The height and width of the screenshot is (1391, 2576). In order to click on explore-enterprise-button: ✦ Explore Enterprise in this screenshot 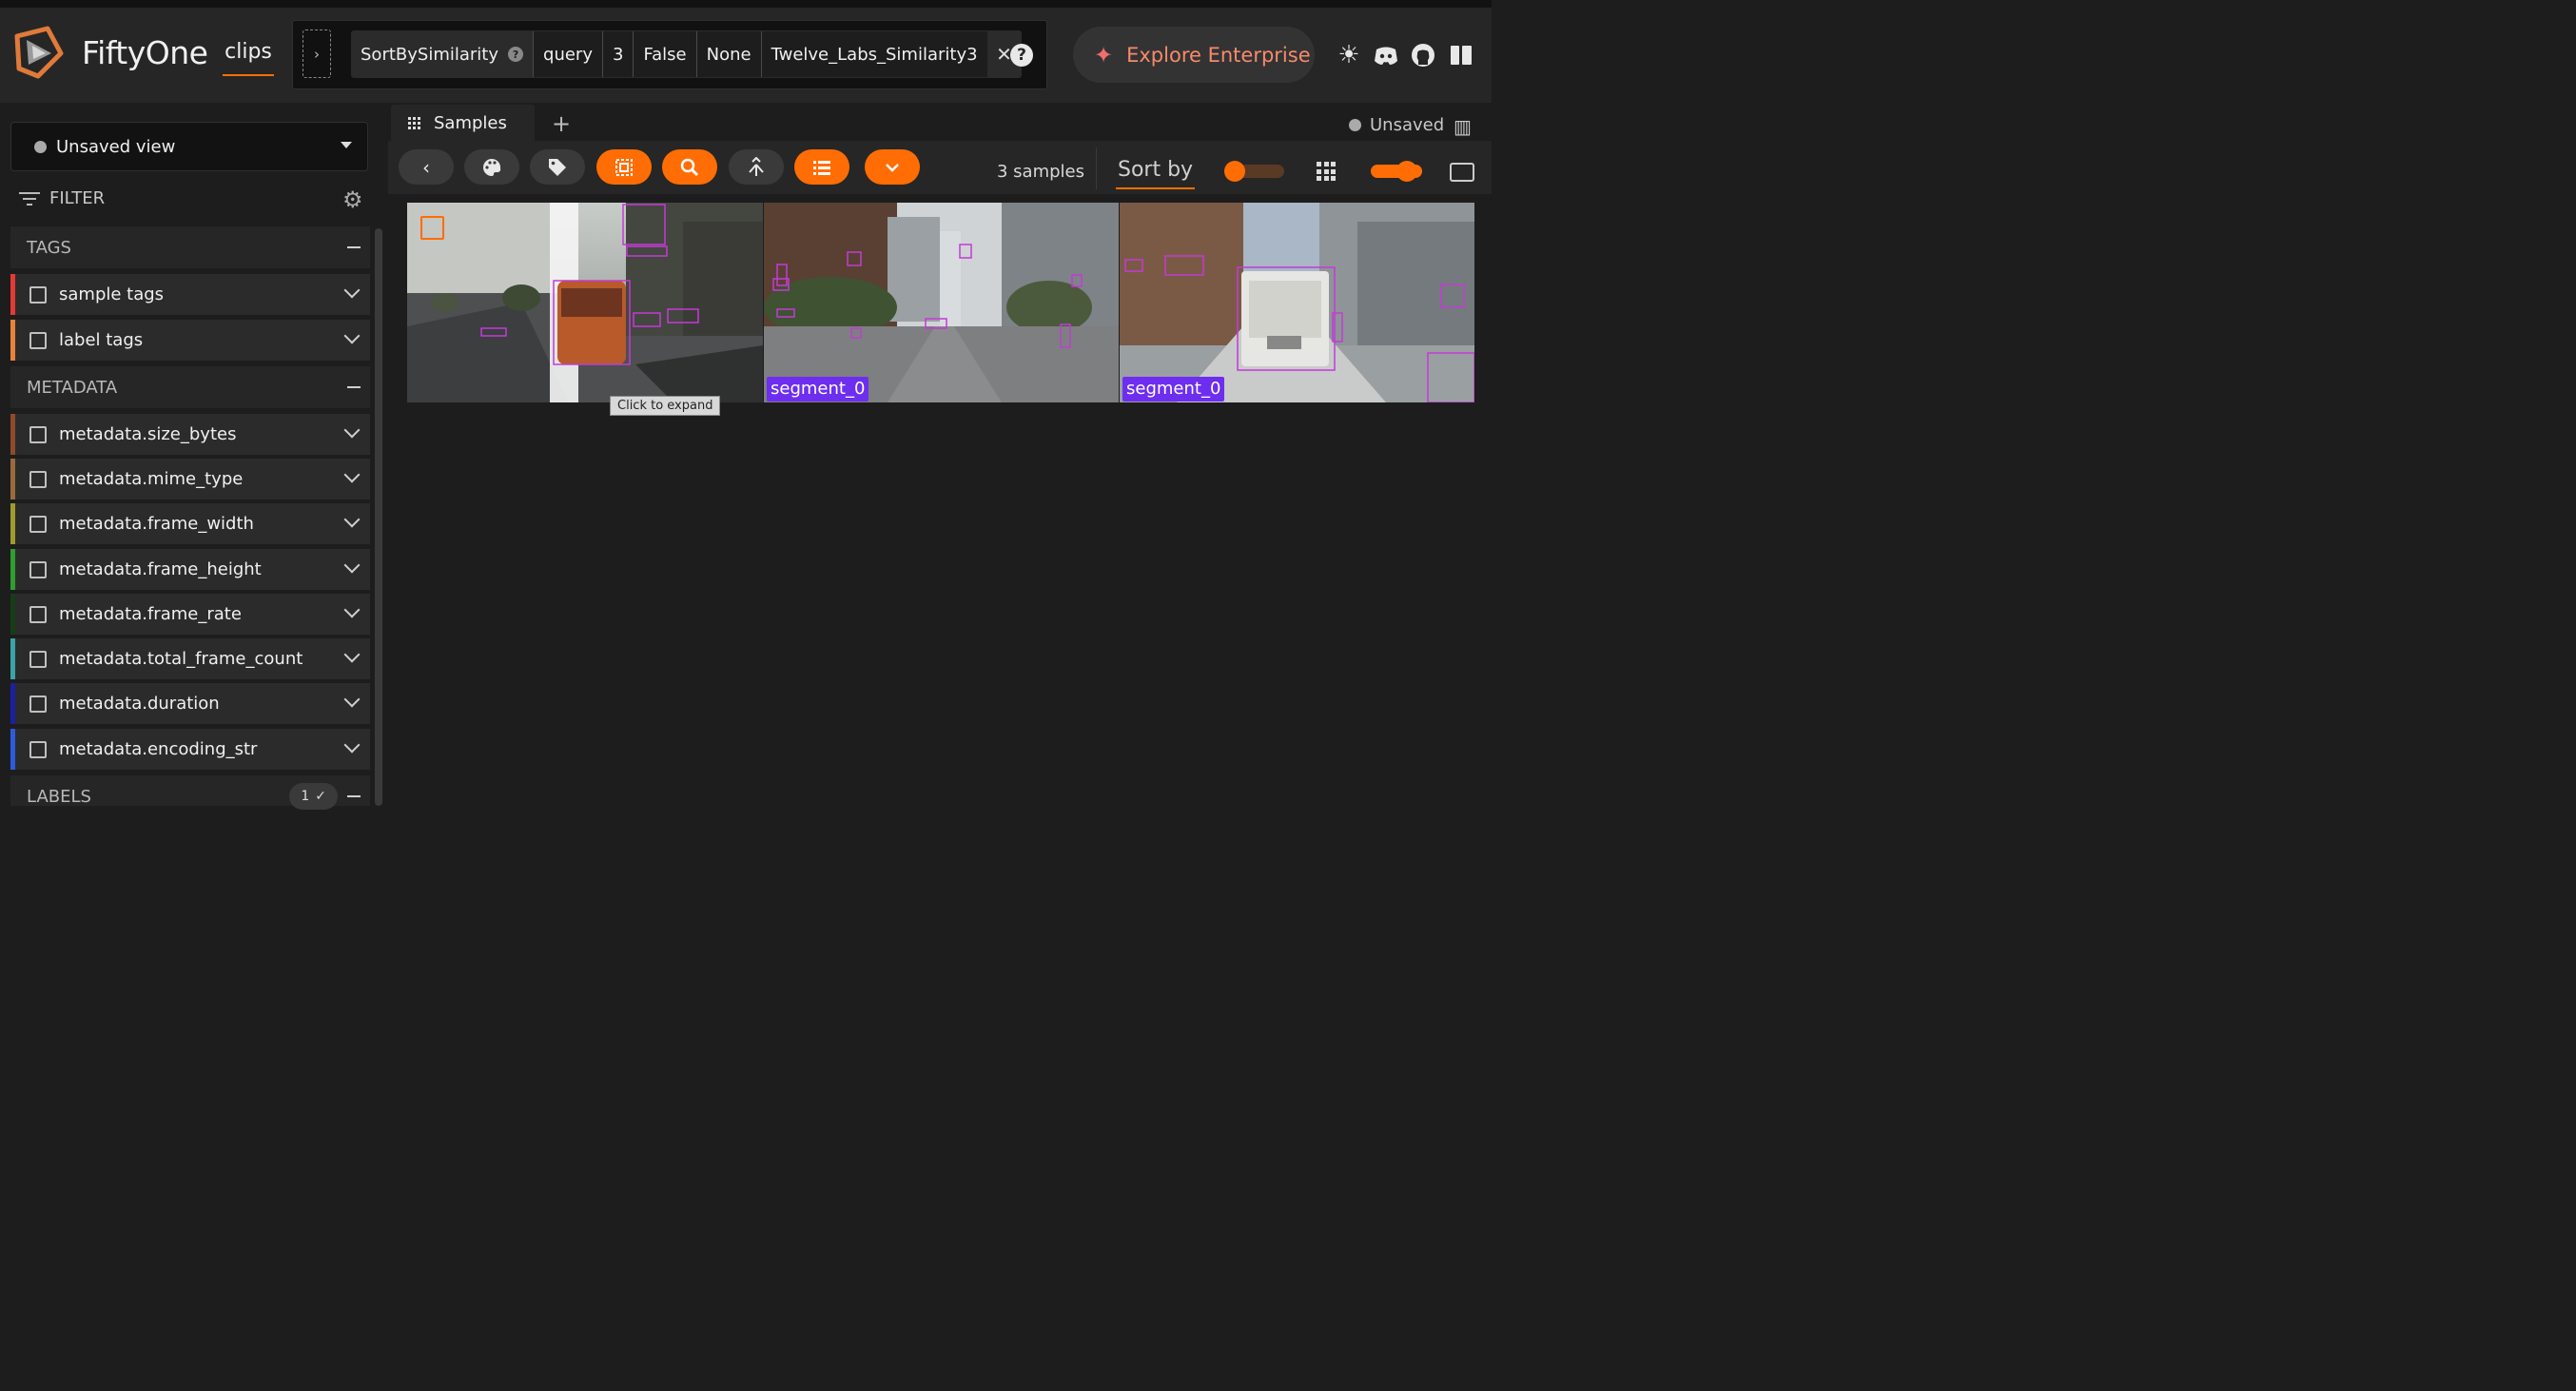, I will do `click(1194, 55)`.